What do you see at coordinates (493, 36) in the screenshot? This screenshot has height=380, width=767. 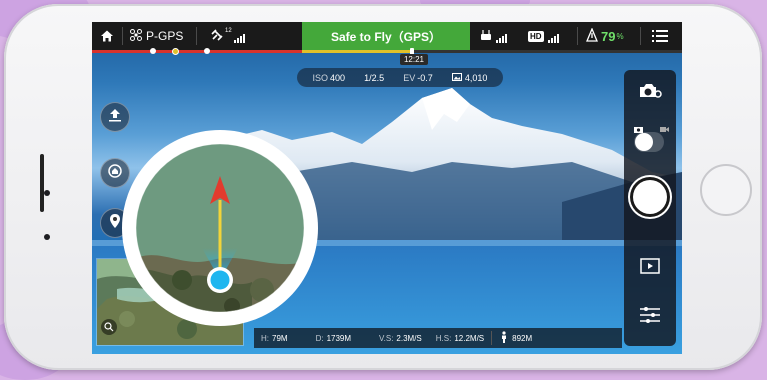 I see `rc-signal` at bounding box center [493, 36].